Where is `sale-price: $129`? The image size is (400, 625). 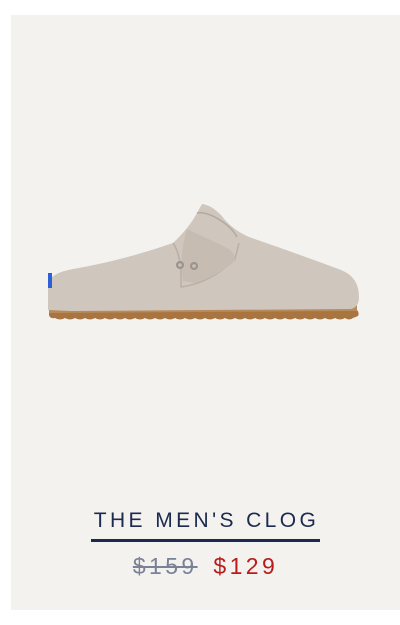
sale-price: $129 is located at coordinates (246, 566).